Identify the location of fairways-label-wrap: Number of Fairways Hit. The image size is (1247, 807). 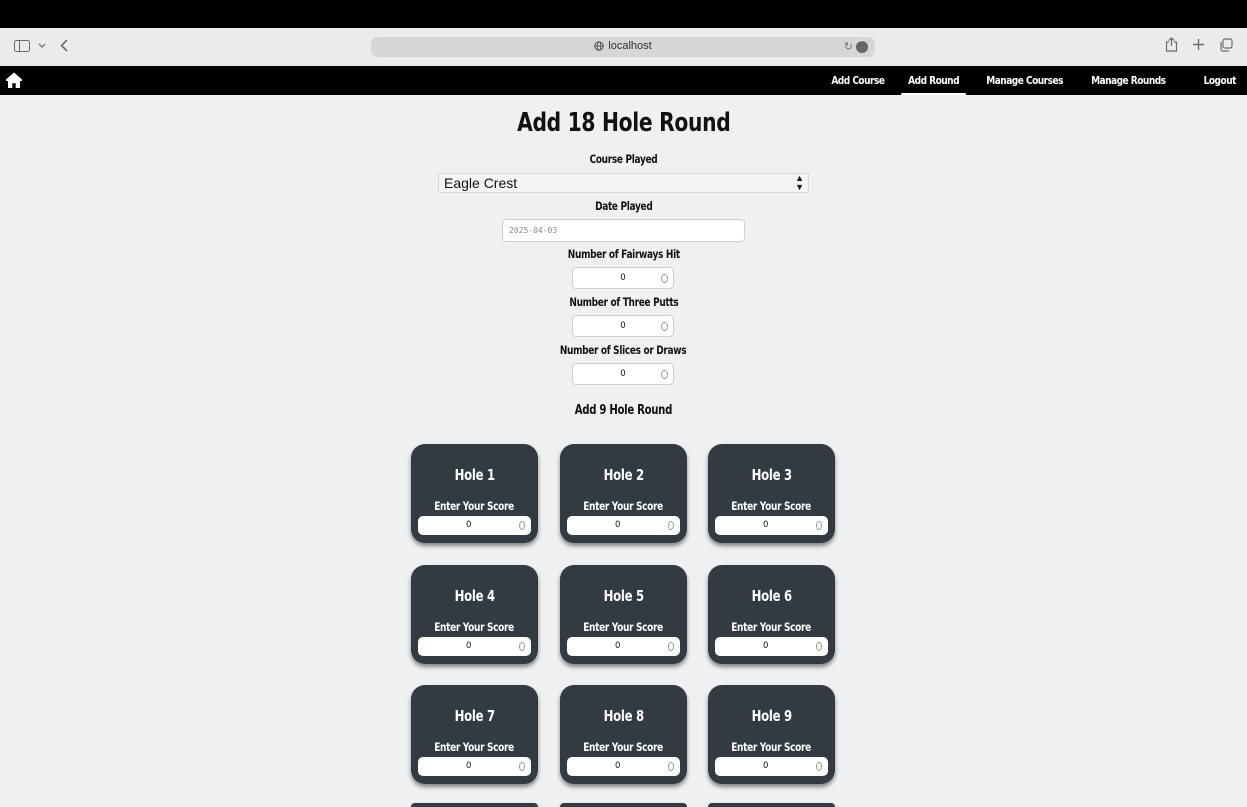
(623, 254).